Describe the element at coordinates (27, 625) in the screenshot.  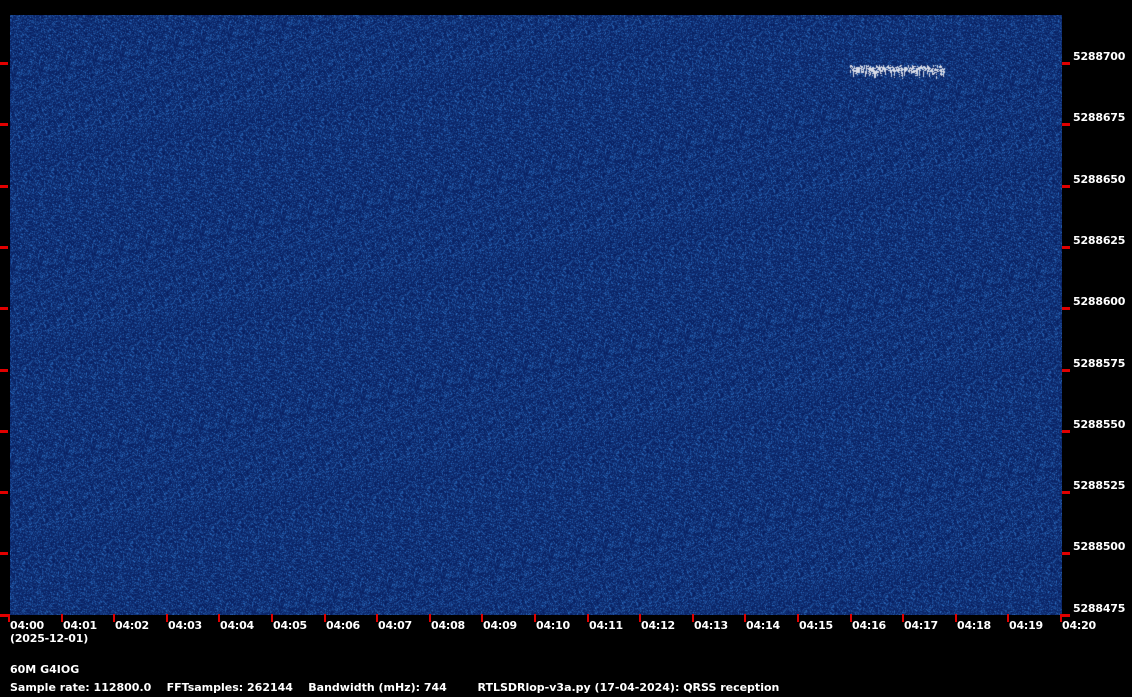
I see `time-label: 04:00` at that location.